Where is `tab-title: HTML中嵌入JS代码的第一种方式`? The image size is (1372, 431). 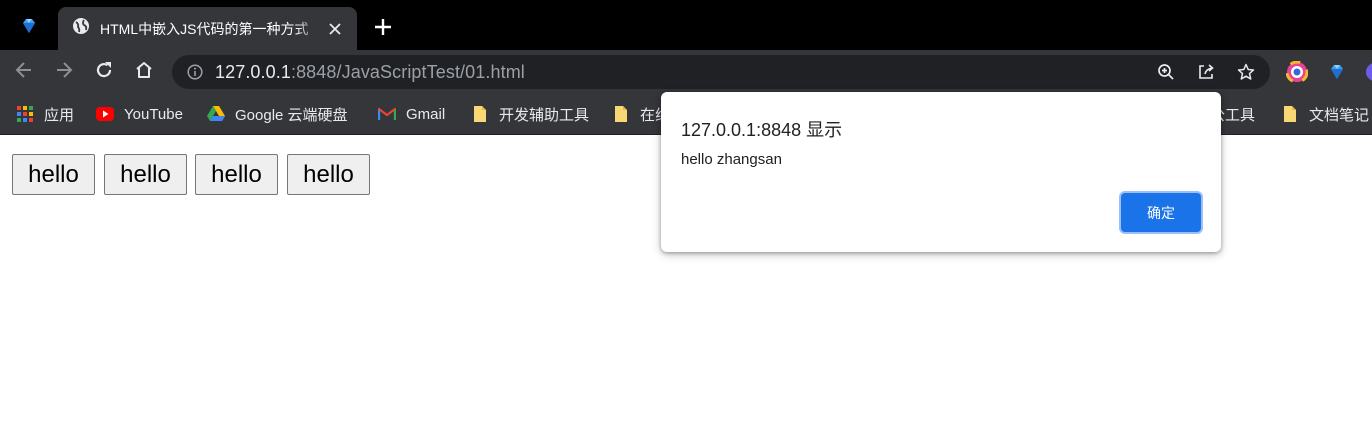
tab-title: HTML中嵌入JS代码的第一种方式 is located at coordinates (204, 28).